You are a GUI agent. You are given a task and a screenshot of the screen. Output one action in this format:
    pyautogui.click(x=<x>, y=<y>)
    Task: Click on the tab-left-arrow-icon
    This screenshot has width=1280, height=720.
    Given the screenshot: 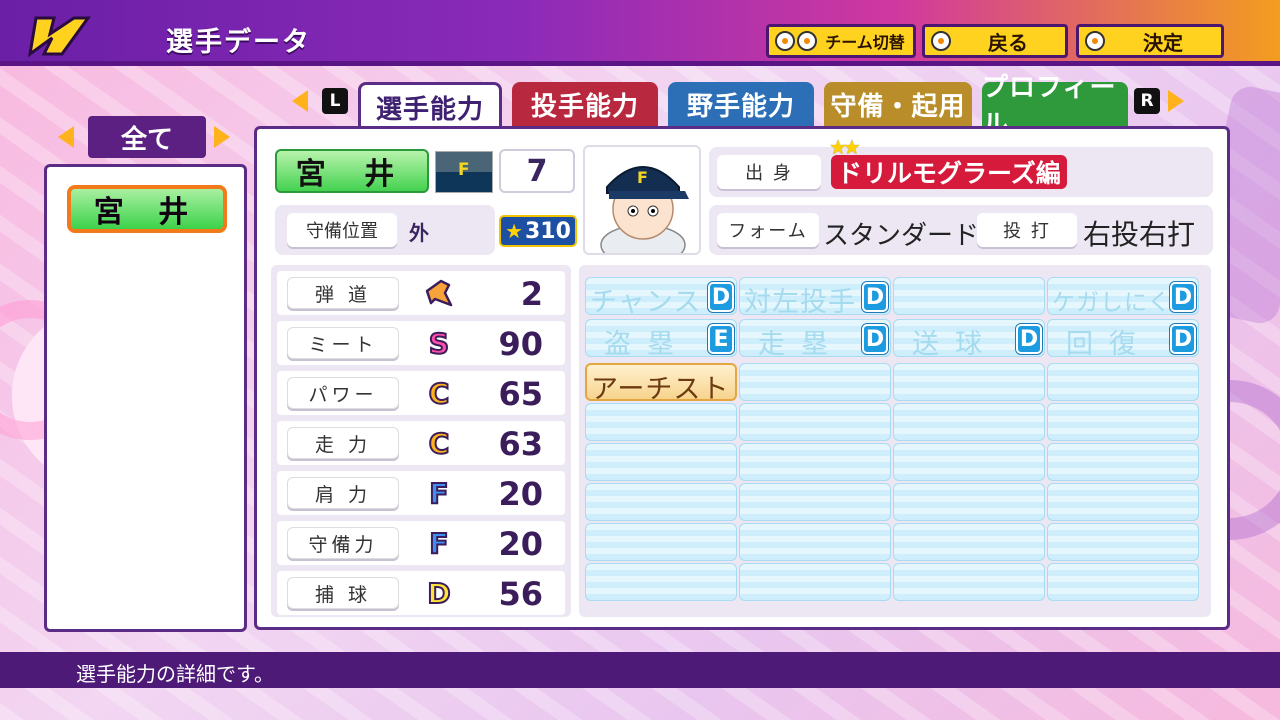 What is the action you would take?
    pyautogui.click(x=300, y=101)
    